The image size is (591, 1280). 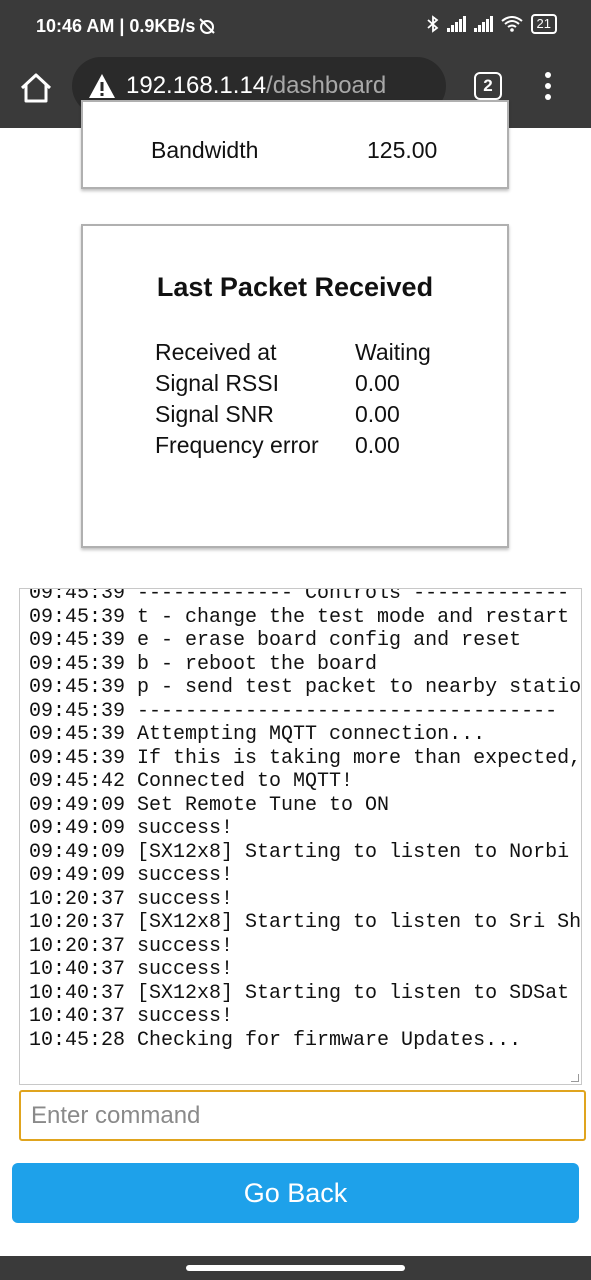 I want to click on card-title: Last Packet Received, so click(x=295, y=287).